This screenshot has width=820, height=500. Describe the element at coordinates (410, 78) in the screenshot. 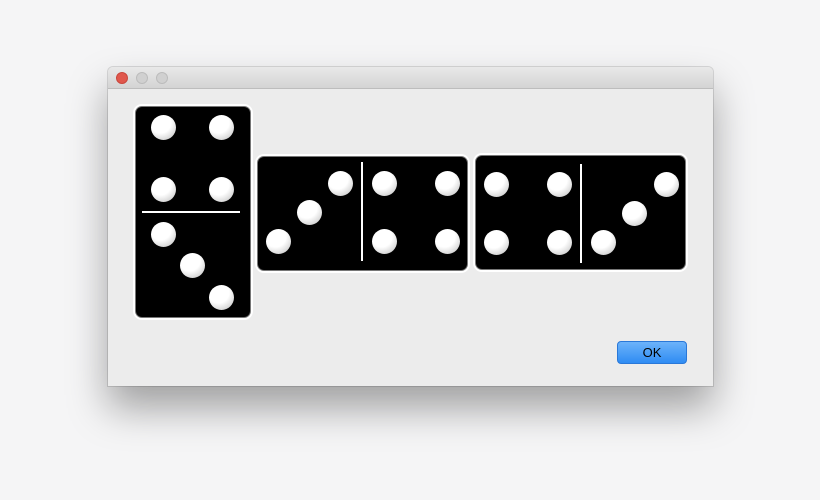

I see `title-bar` at that location.